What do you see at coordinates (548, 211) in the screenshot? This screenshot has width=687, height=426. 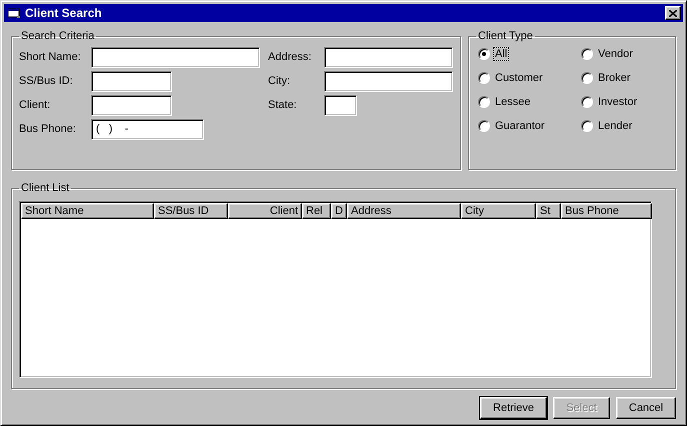 I see `column-header: St` at bounding box center [548, 211].